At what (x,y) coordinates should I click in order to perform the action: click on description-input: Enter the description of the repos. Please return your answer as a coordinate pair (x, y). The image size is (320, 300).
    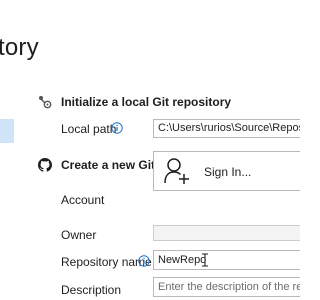
    Looking at the image, I should click on (226, 287).